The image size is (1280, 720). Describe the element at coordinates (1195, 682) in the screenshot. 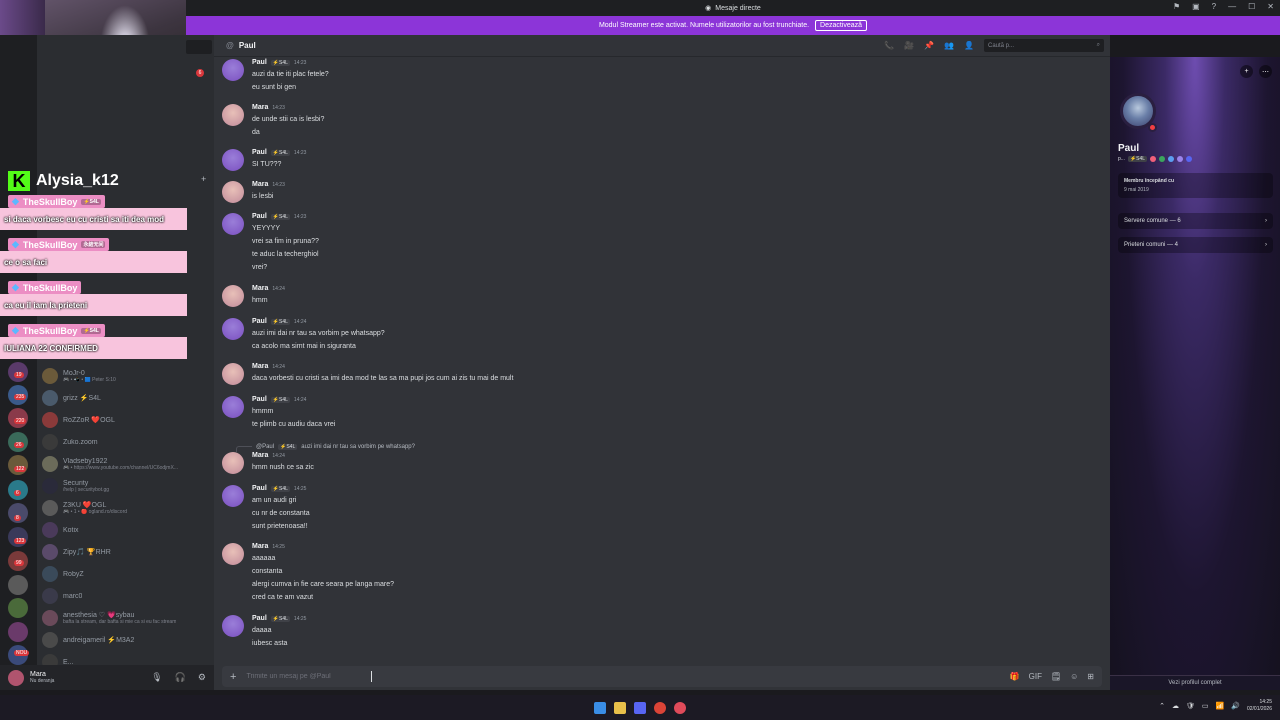

I see `view-full-profile-link: Vezi profilul complet` at that location.